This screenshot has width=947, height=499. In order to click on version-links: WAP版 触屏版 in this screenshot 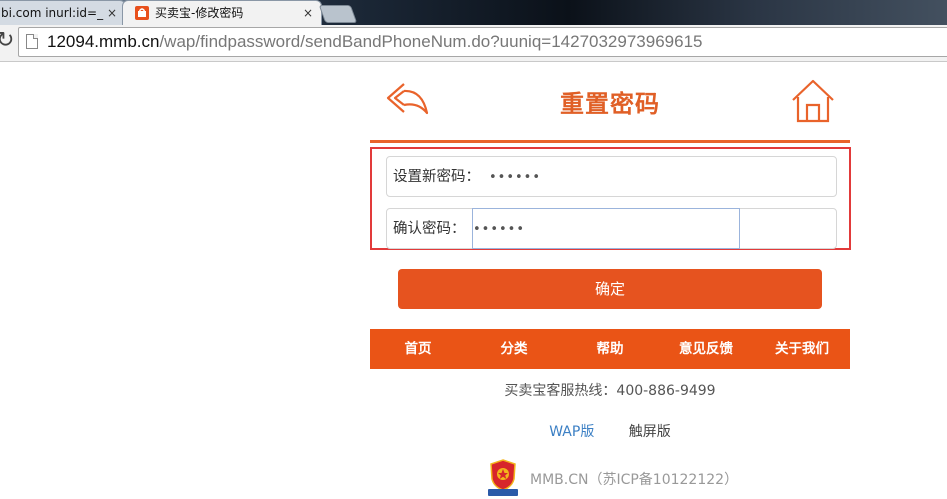, I will do `click(610, 431)`.